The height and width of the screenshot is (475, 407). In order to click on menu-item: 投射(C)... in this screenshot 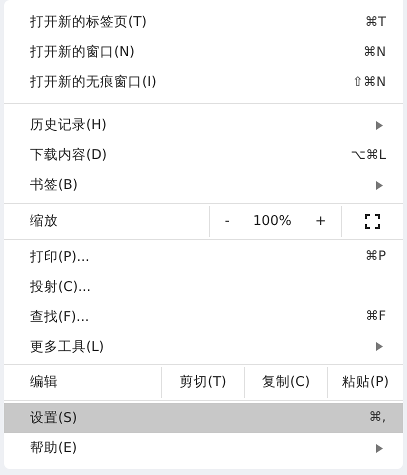, I will do `click(203, 287)`.